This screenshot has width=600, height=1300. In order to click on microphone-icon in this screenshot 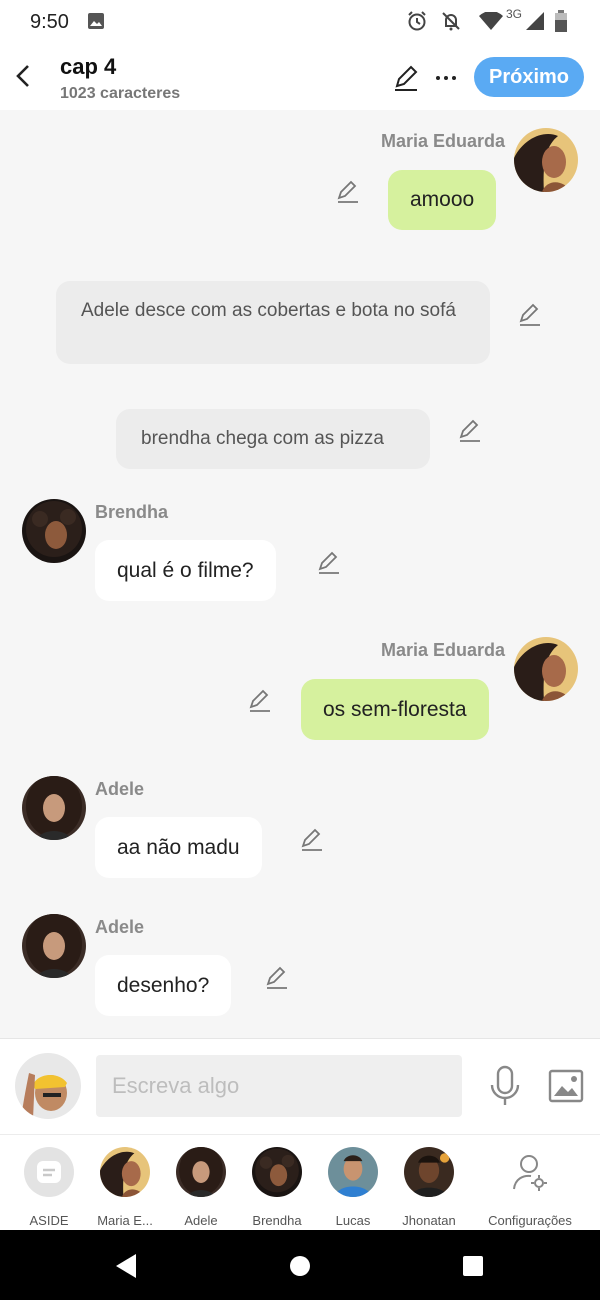, I will do `click(505, 1085)`.